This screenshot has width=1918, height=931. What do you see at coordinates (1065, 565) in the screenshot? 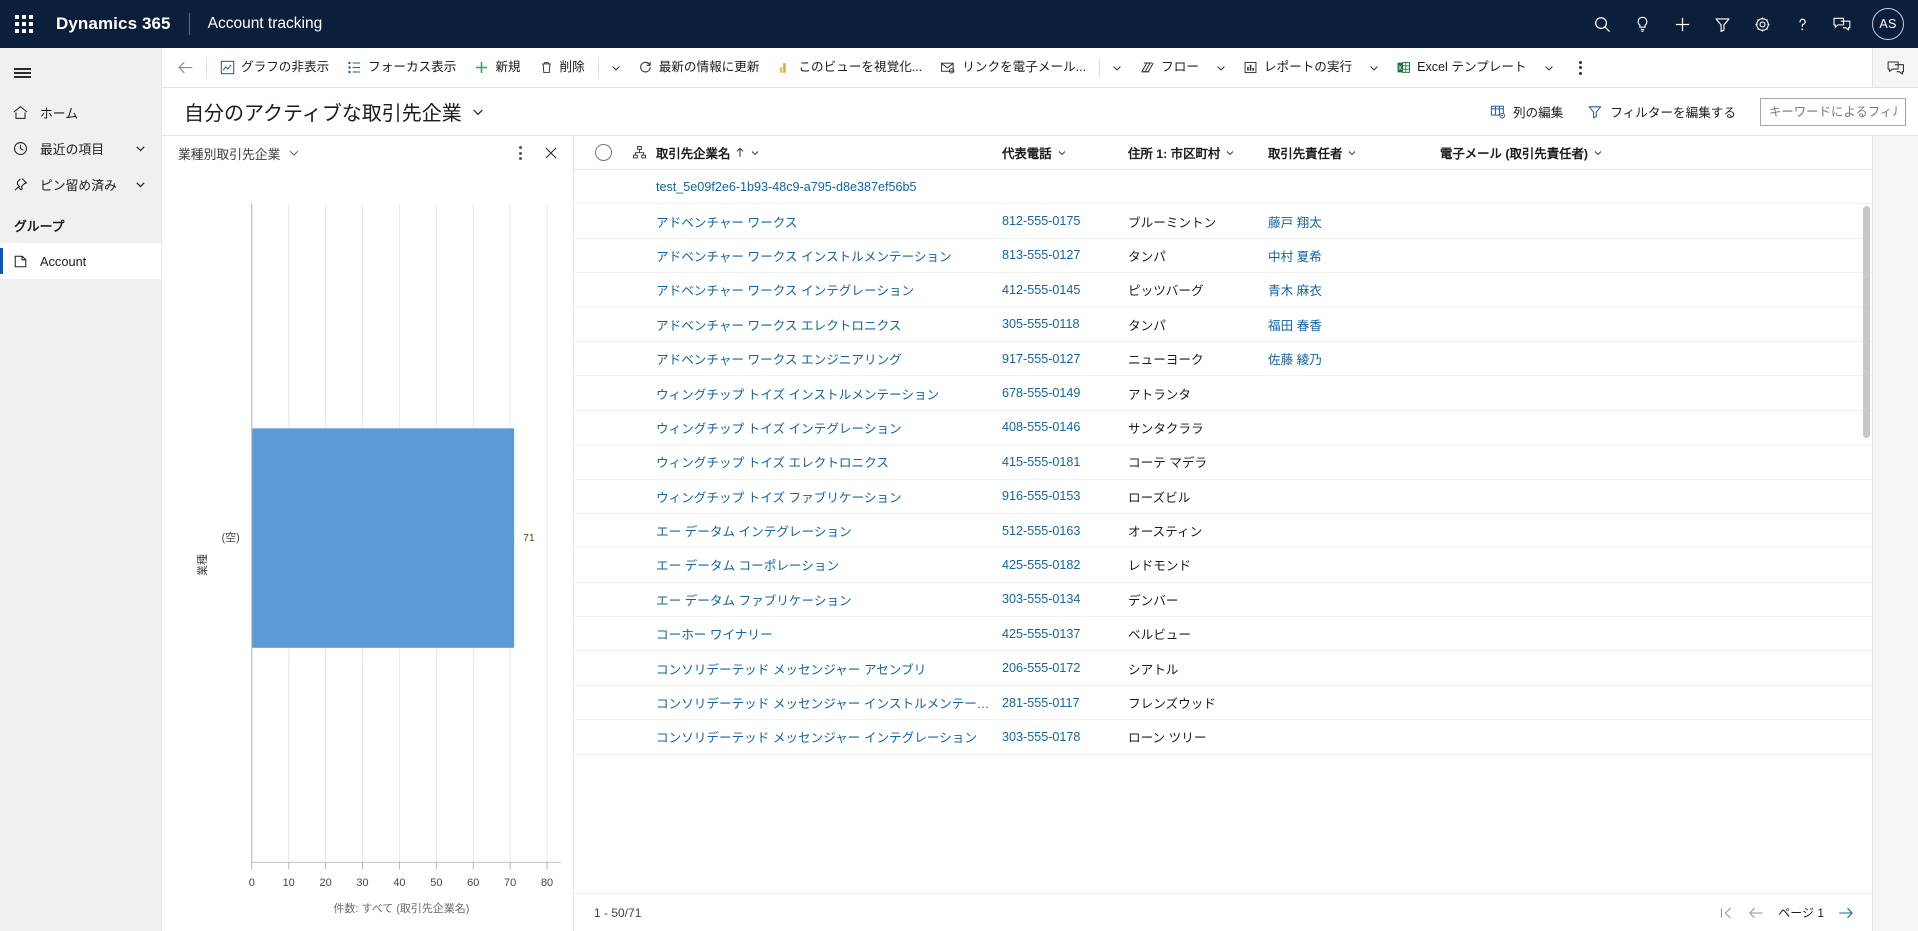
I see `cell-phone: 425-555-0182` at bounding box center [1065, 565].